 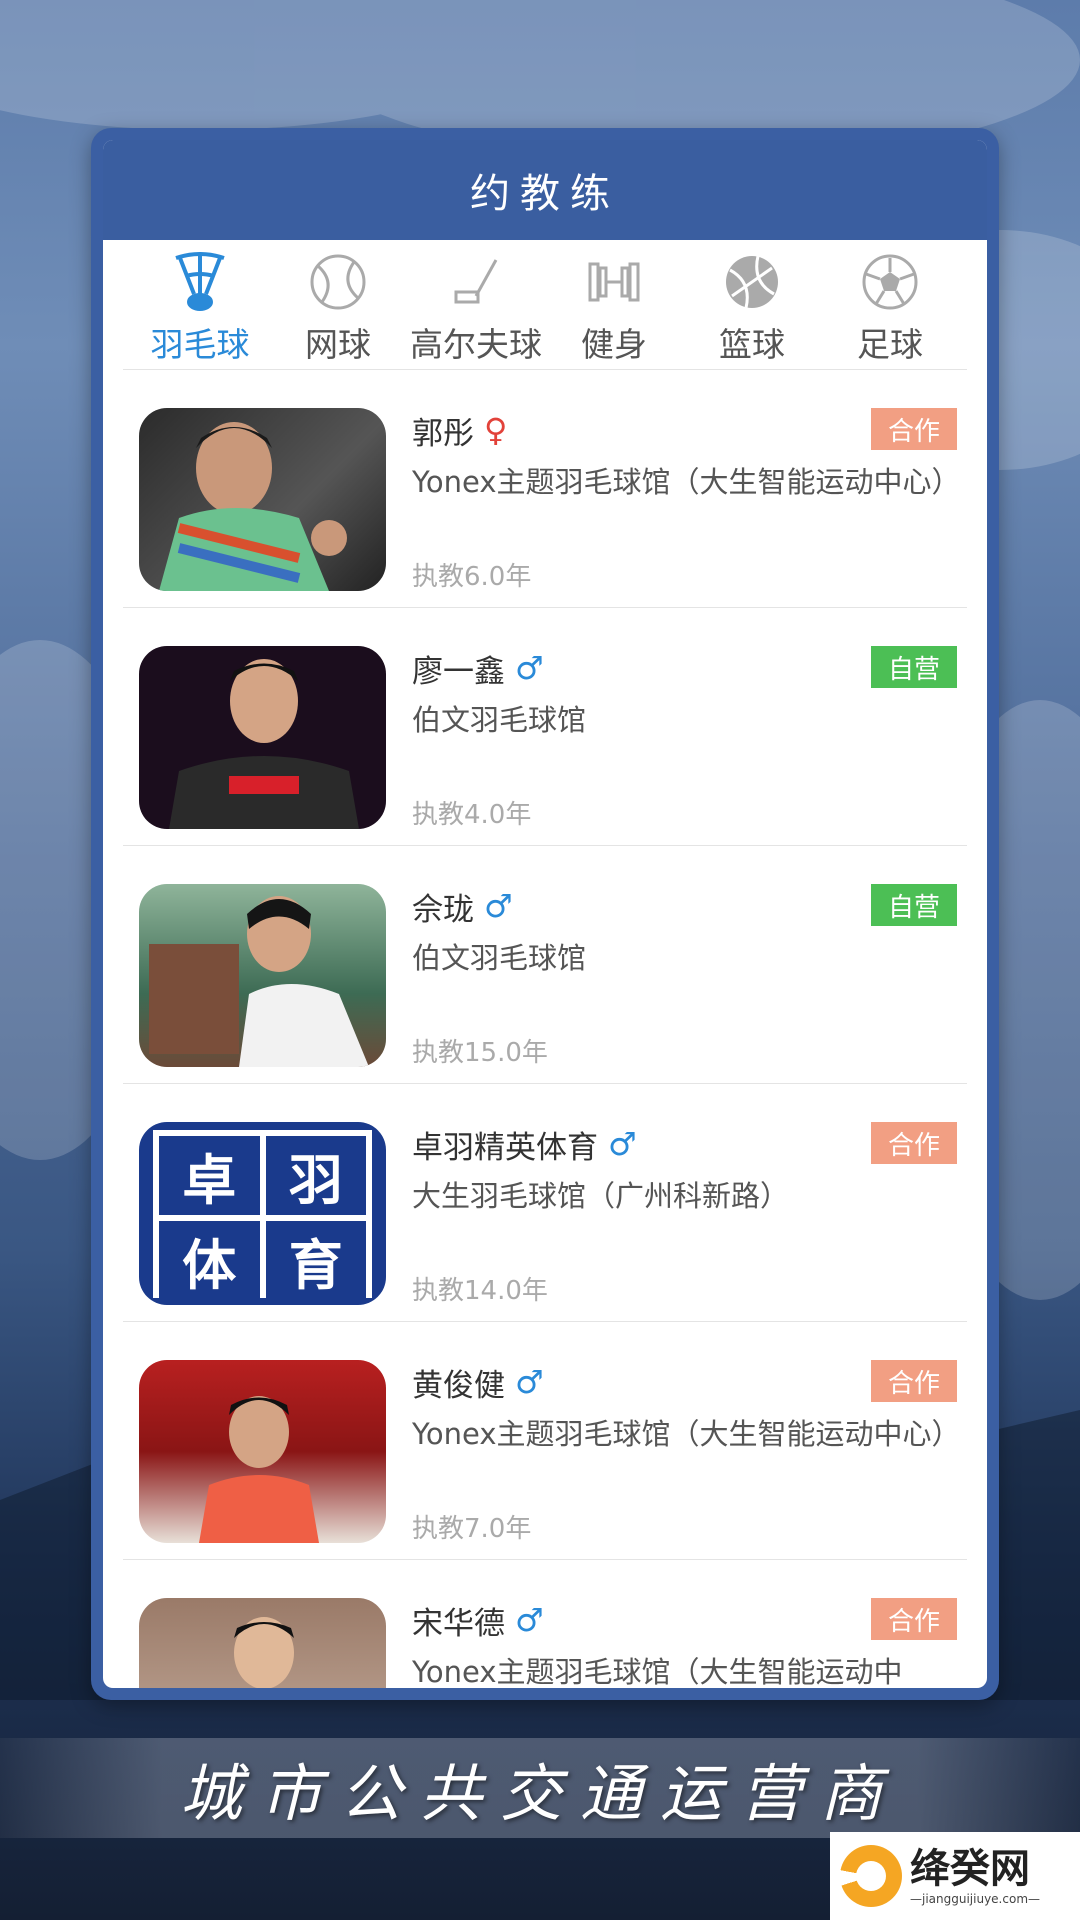 I want to click on coach-item: 佘珑 ♂ 伯文羽毛球馆 执教15.0年 自营, so click(x=545, y=965).